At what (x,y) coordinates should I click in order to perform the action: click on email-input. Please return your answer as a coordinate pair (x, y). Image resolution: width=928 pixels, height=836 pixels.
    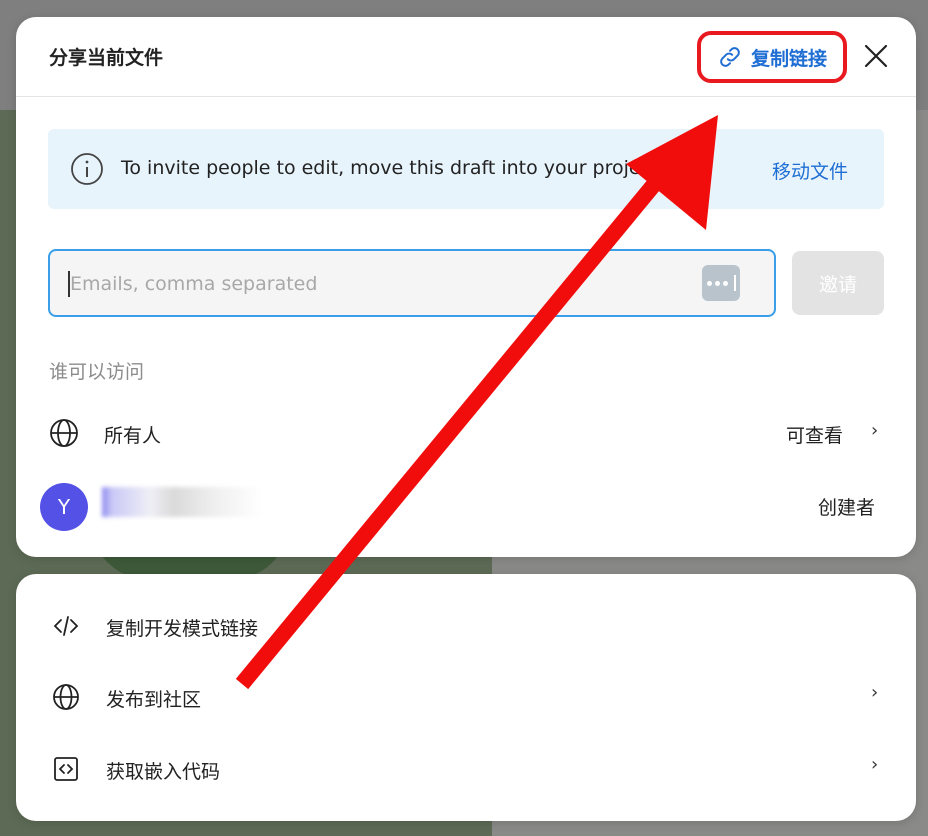
    Looking at the image, I should click on (370, 284).